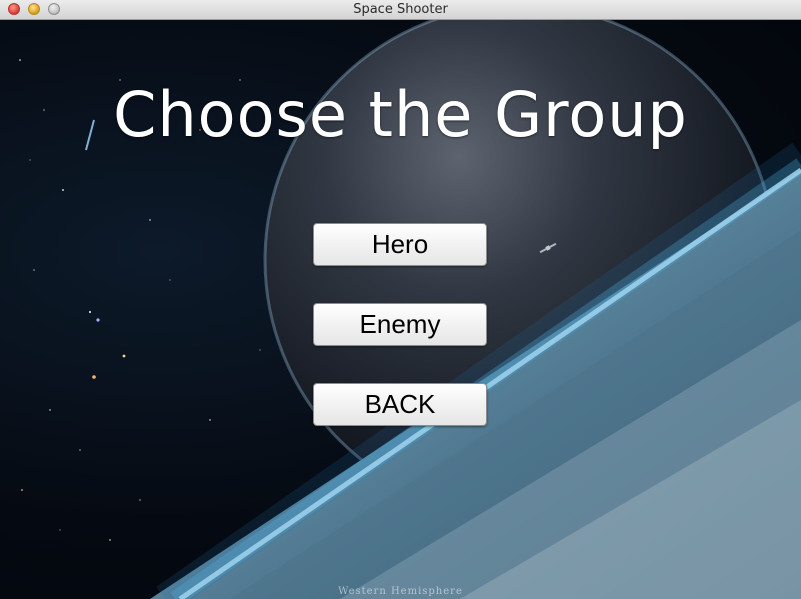  I want to click on page-heading: Choose the Group, so click(400, 114).